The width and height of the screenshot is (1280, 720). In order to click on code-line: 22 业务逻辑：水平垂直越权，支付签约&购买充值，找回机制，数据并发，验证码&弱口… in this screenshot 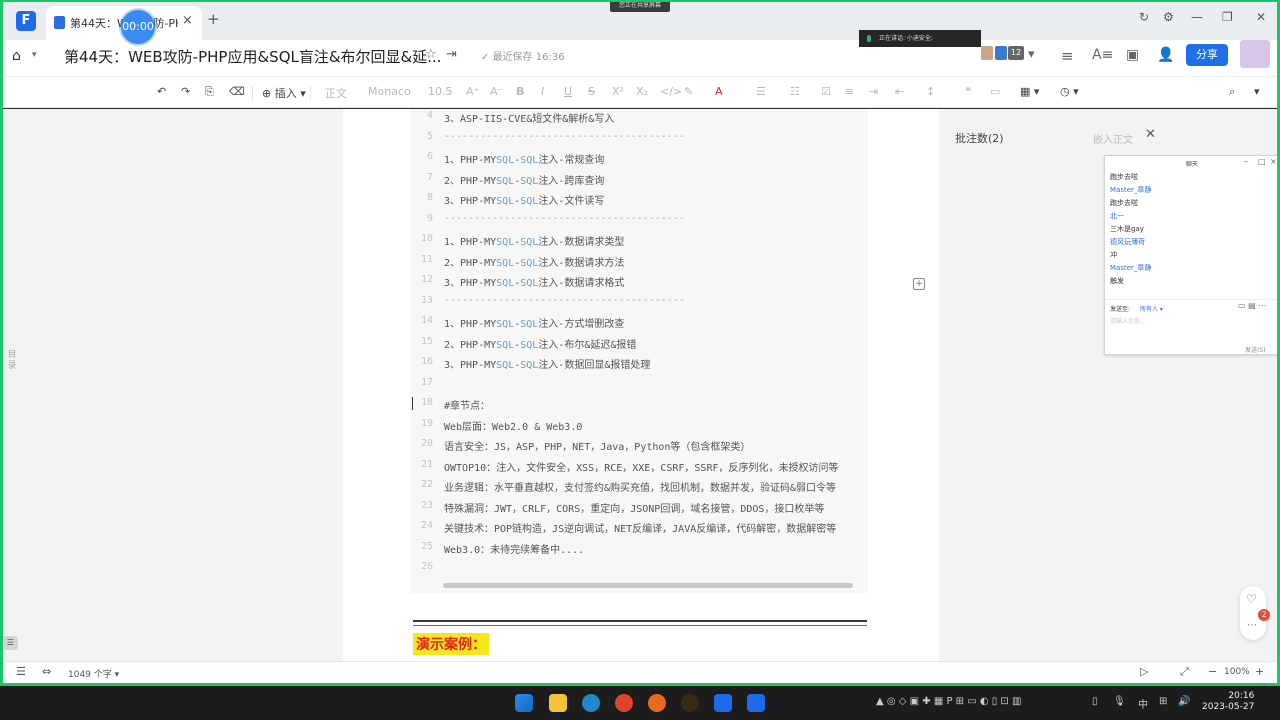, I will do `click(639, 489)`.